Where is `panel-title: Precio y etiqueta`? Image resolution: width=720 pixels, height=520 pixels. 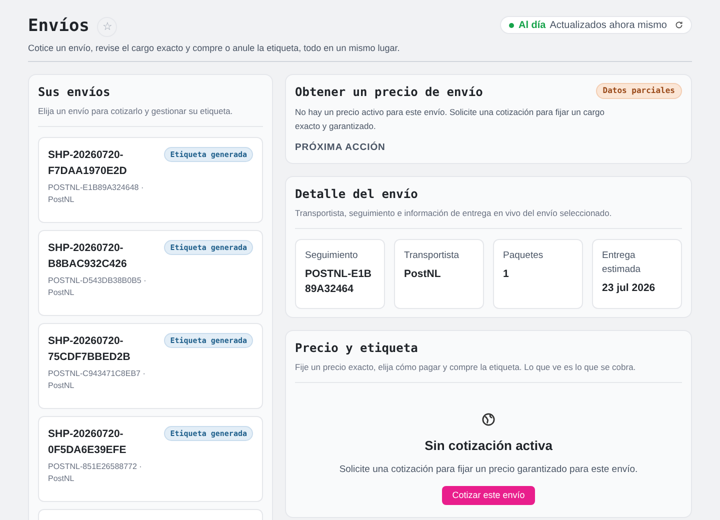
panel-title: Precio y etiqueta is located at coordinates (357, 348).